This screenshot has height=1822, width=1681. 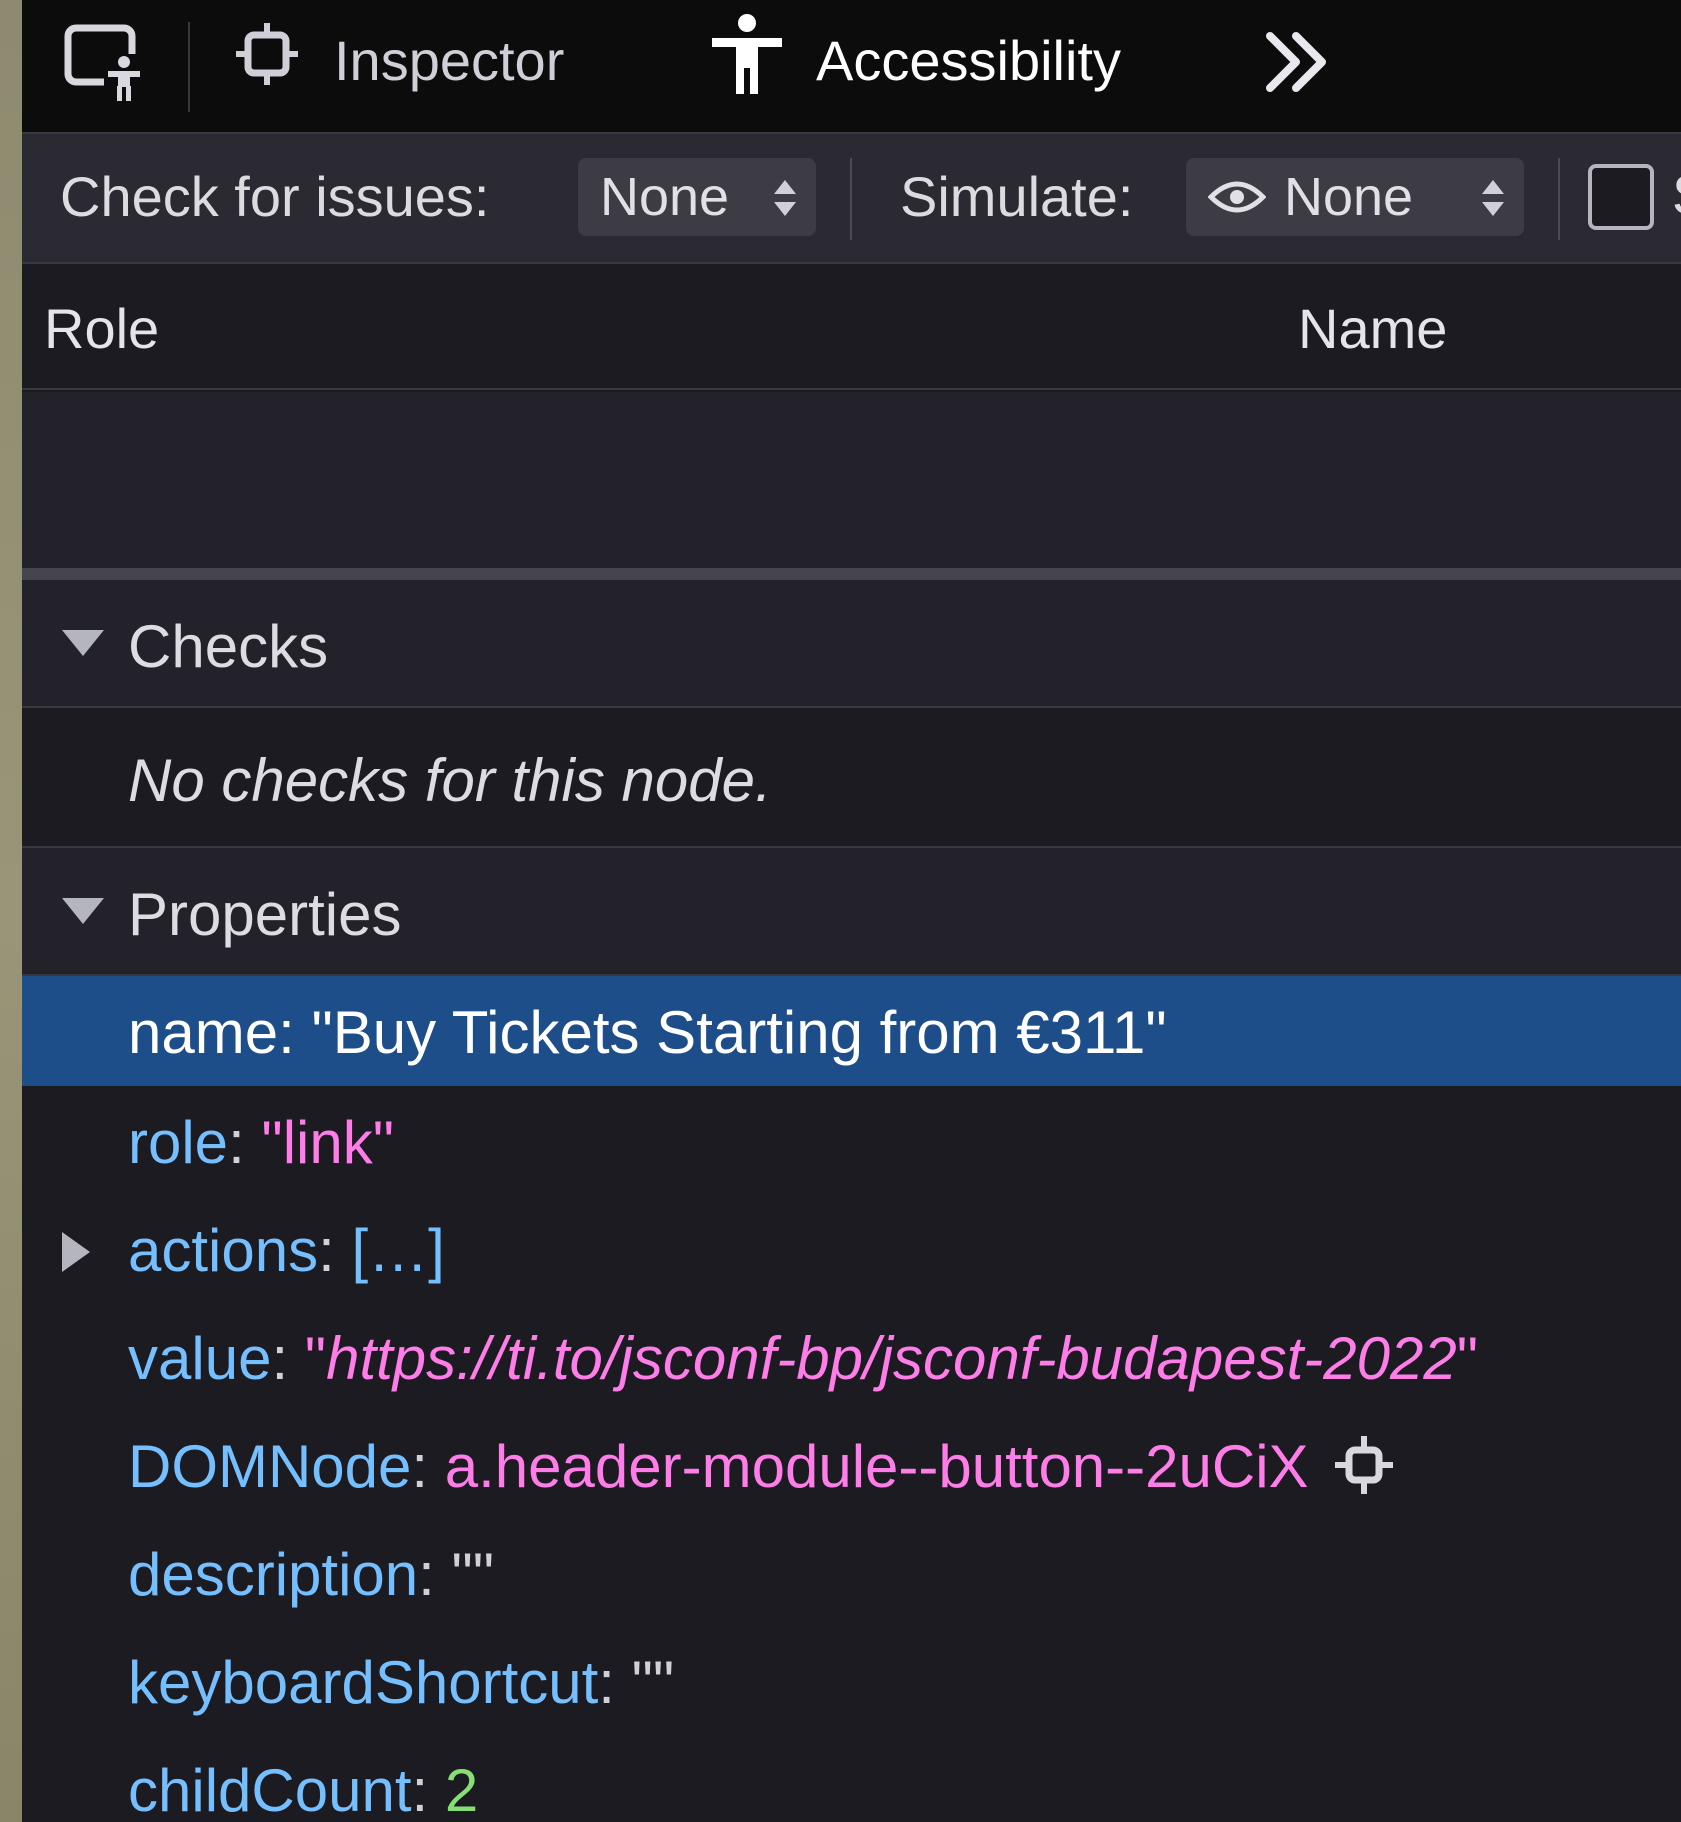 What do you see at coordinates (189, 67) in the screenshot?
I see `tab-separator` at bounding box center [189, 67].